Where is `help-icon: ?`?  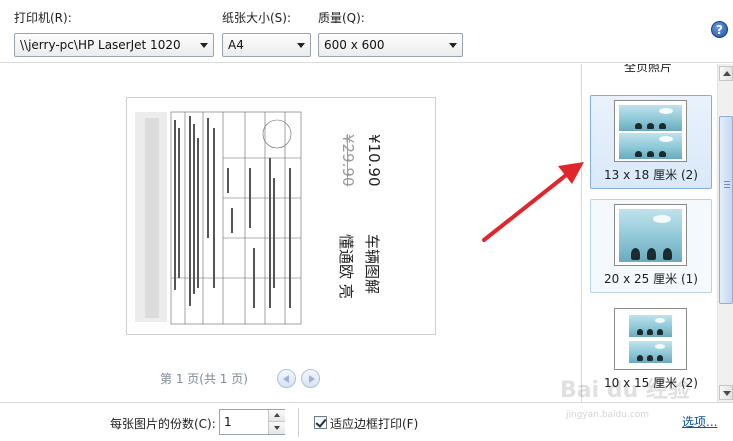 help-icon: ? is located at coordinates (719, 29).